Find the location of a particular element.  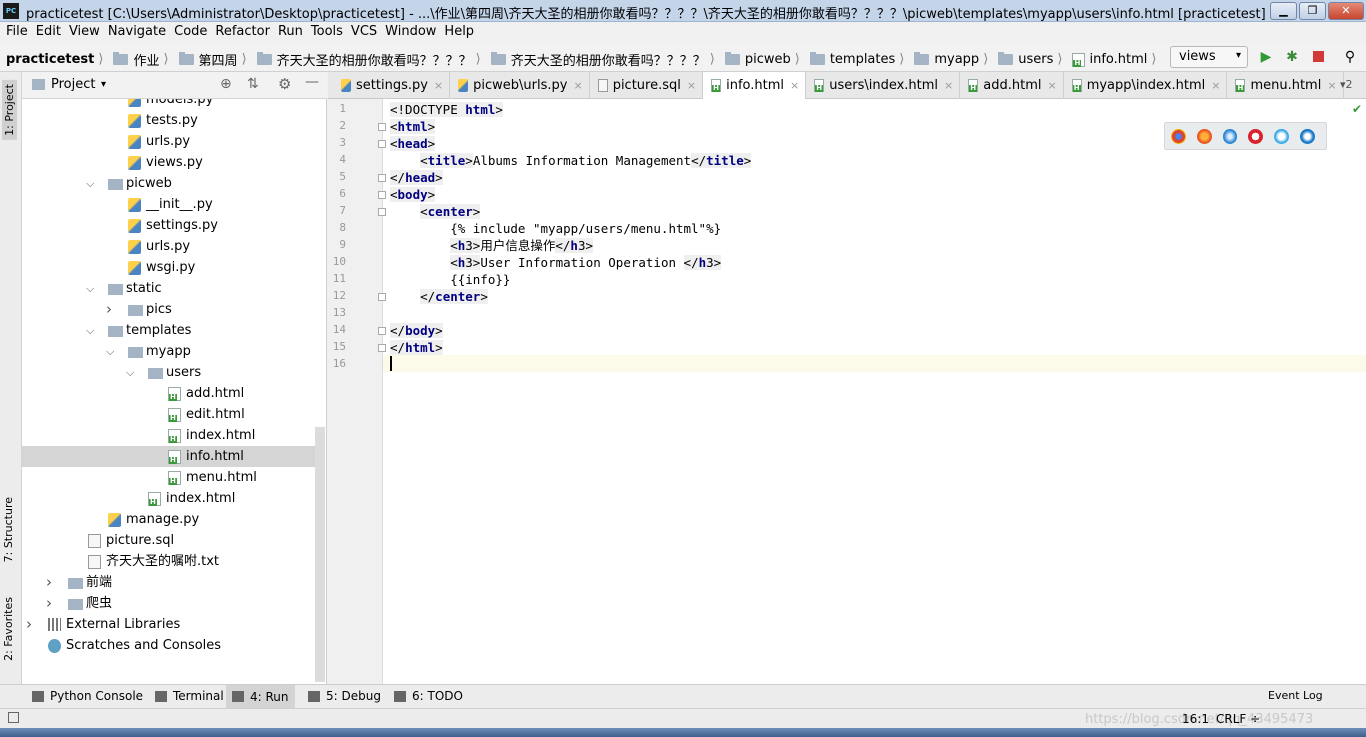

breadcrumb-item: 作业 ⟩ is located at coordinates (143, 59).